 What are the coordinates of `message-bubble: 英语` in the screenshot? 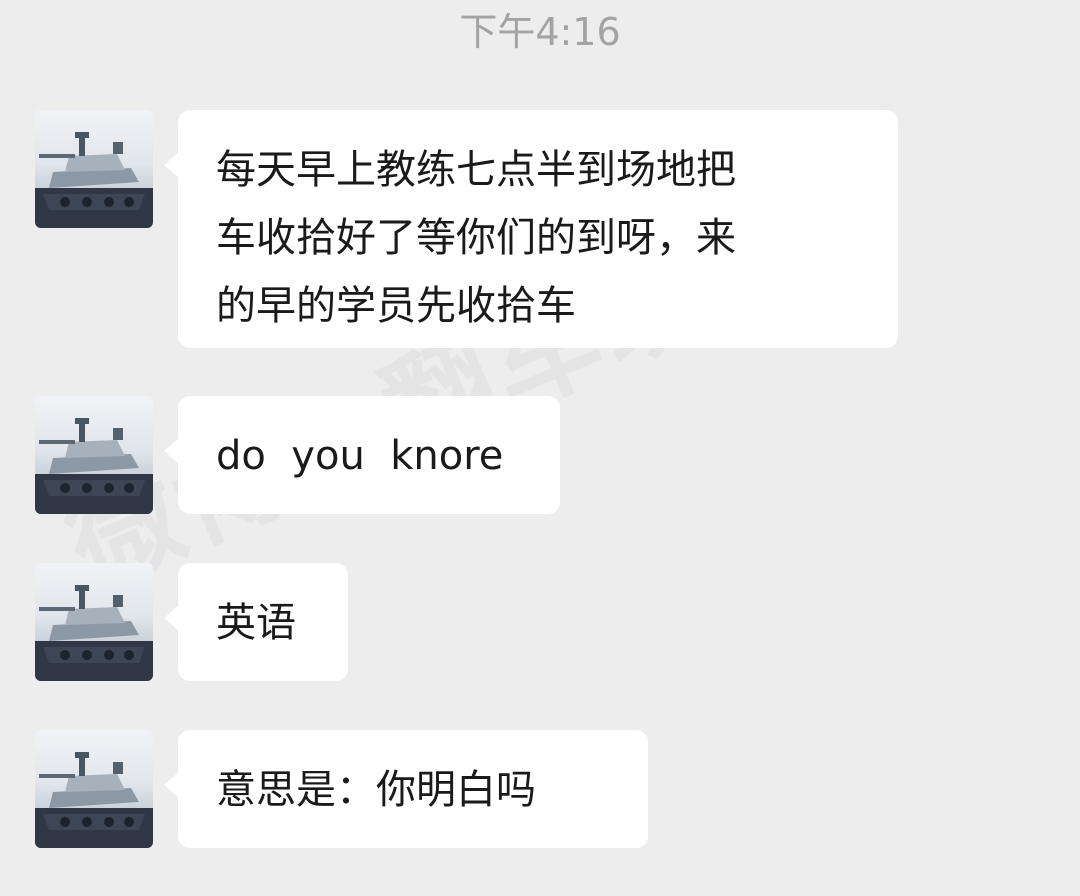 It's located at (256, 622).